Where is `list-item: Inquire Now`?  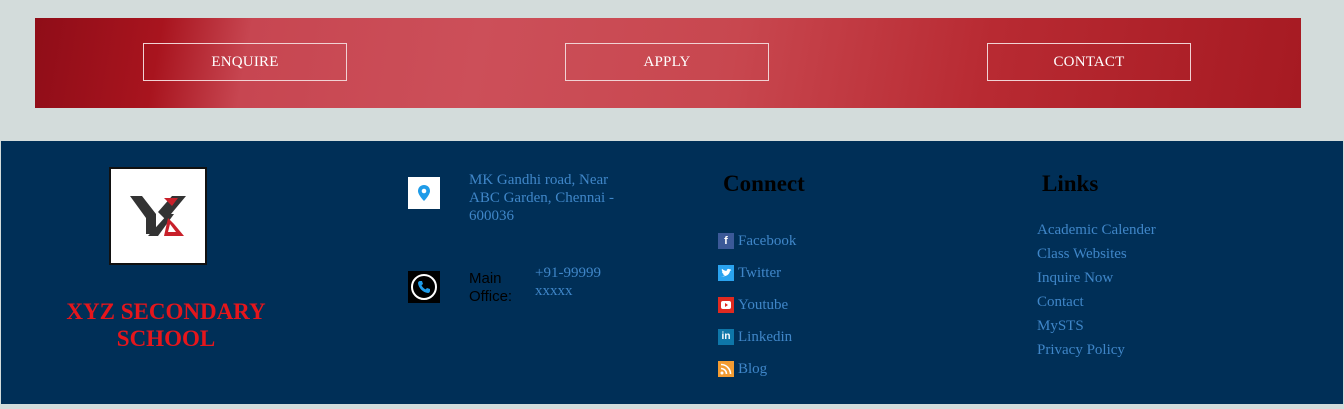 list-item: Inquire Now is located at coordinates (1096, 278).